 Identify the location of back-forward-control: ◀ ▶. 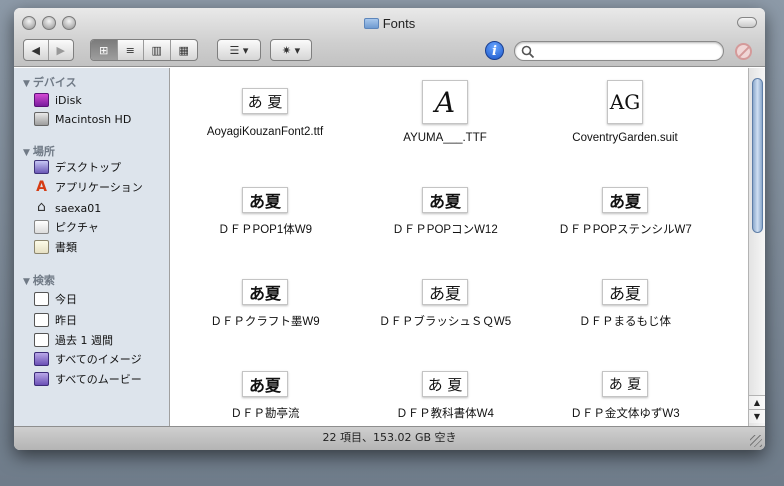
(48, 50).